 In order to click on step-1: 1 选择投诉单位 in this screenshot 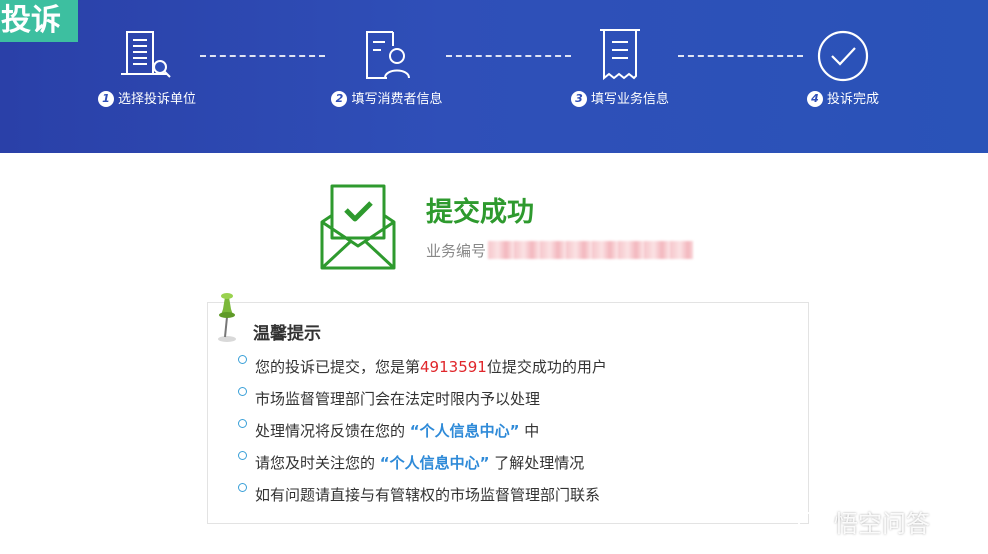, I will do `click(147, 71)`.